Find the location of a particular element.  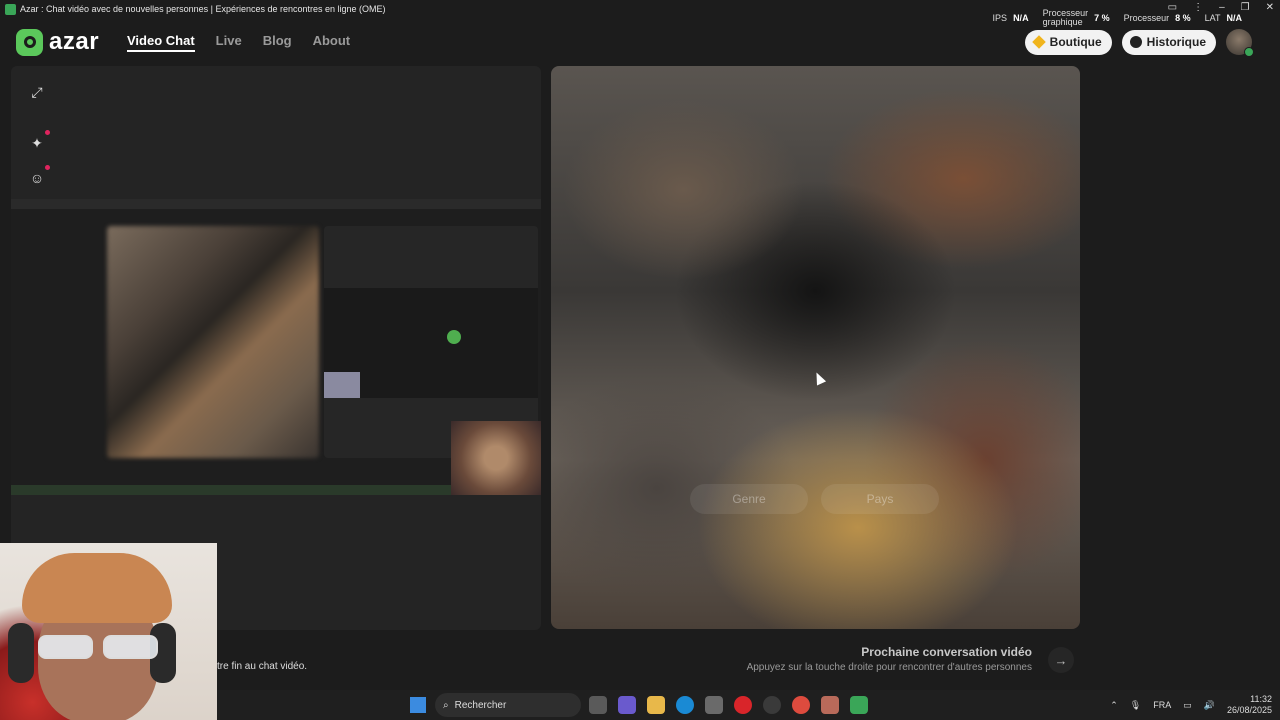

nav-links: Video Chat Live Blog About is located at coordinates (238, 42).